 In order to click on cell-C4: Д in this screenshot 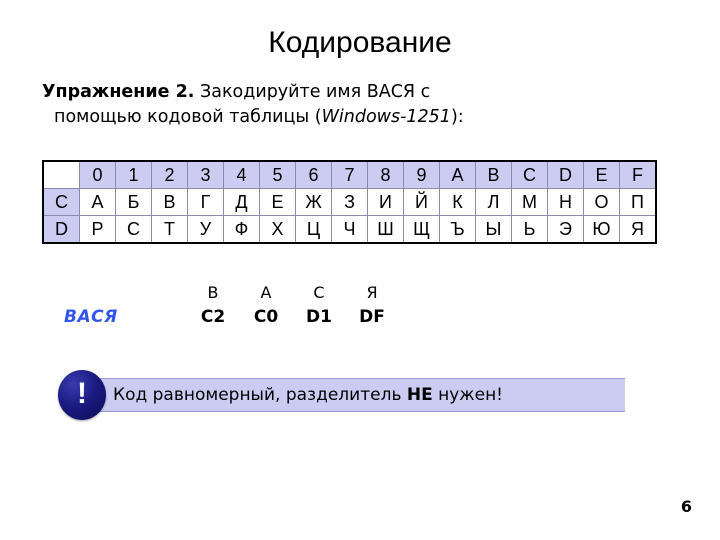, I will do `click(241, 202)`.